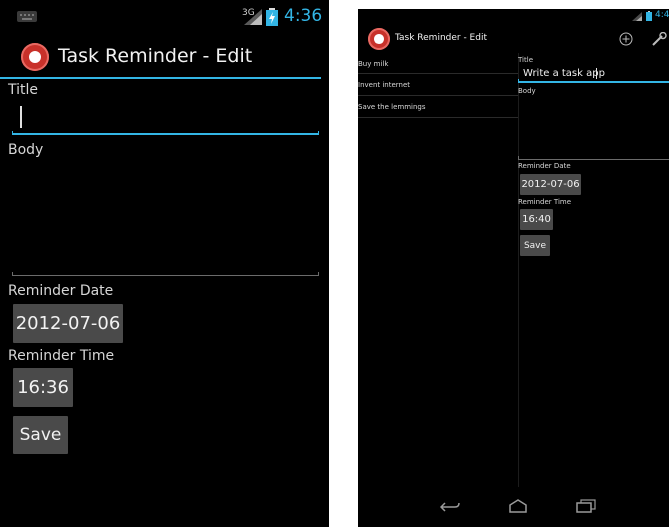 Image resolution: width=669 pixels, height=527 pixels. I want to click on back-icon, so click(450, 507).